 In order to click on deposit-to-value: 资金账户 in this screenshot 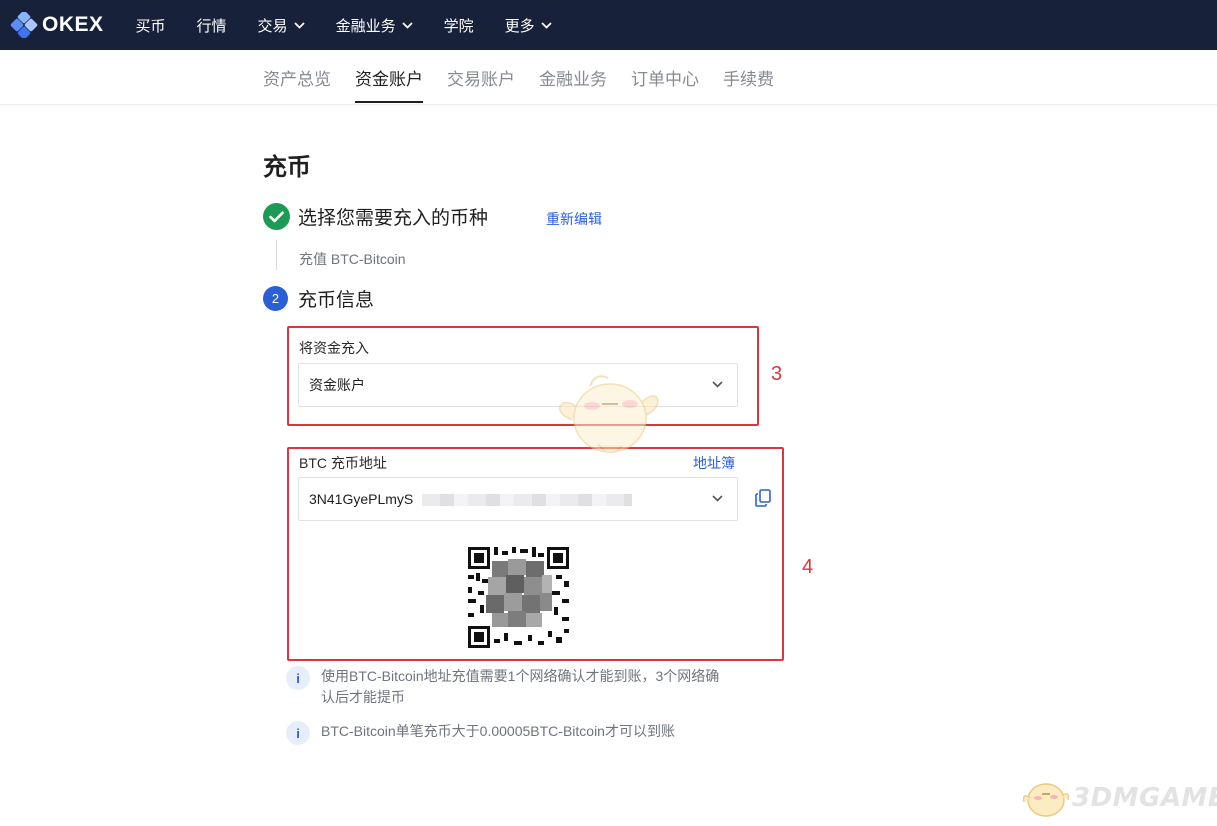, I will do `click(337, 385)`.